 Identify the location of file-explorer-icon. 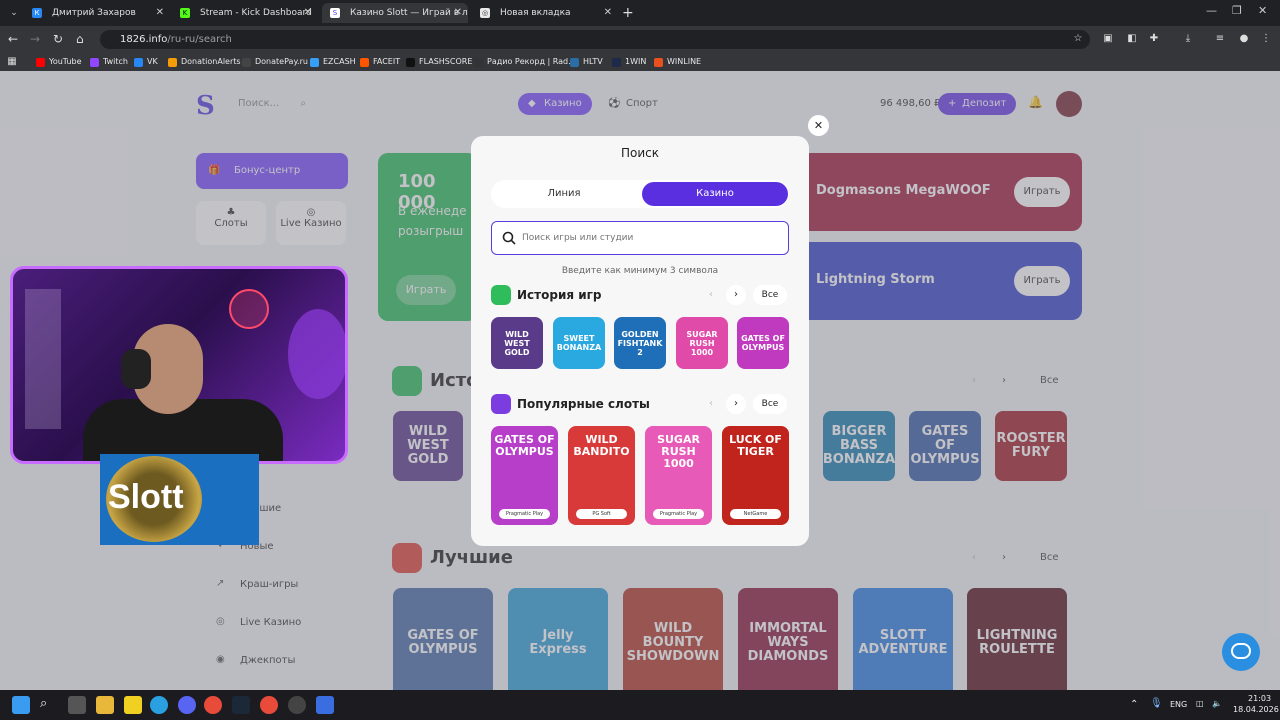
(105, 705).